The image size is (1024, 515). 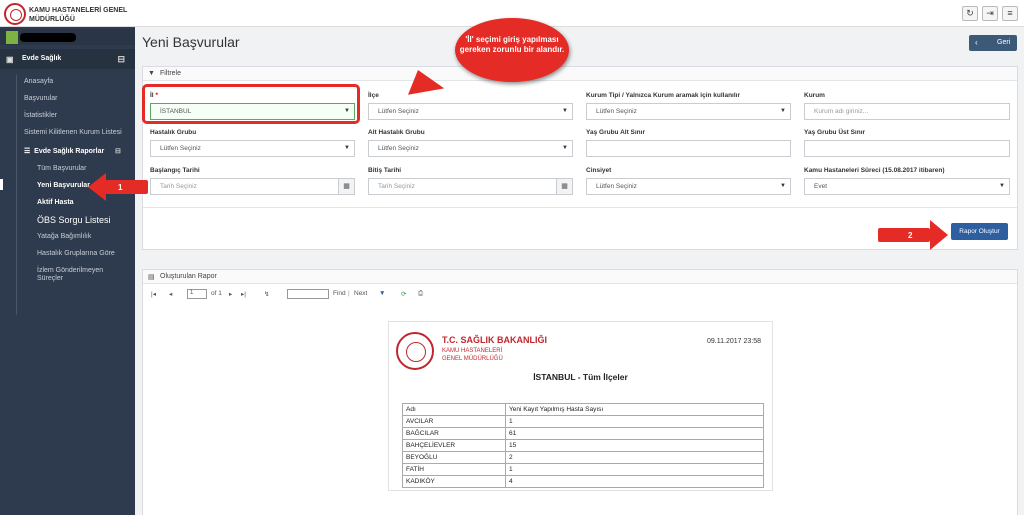 I want to click on back-label: Geri, so click(x=1004, y=42).